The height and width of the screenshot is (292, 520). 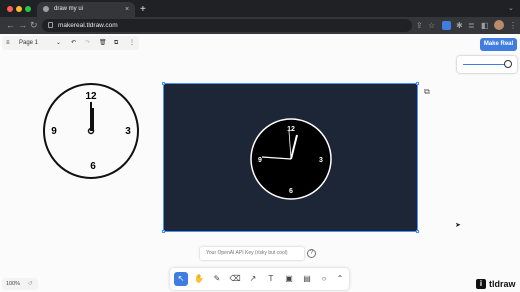 I want to click on more-tools-icon: ⌃, so click(x=340, y=279).